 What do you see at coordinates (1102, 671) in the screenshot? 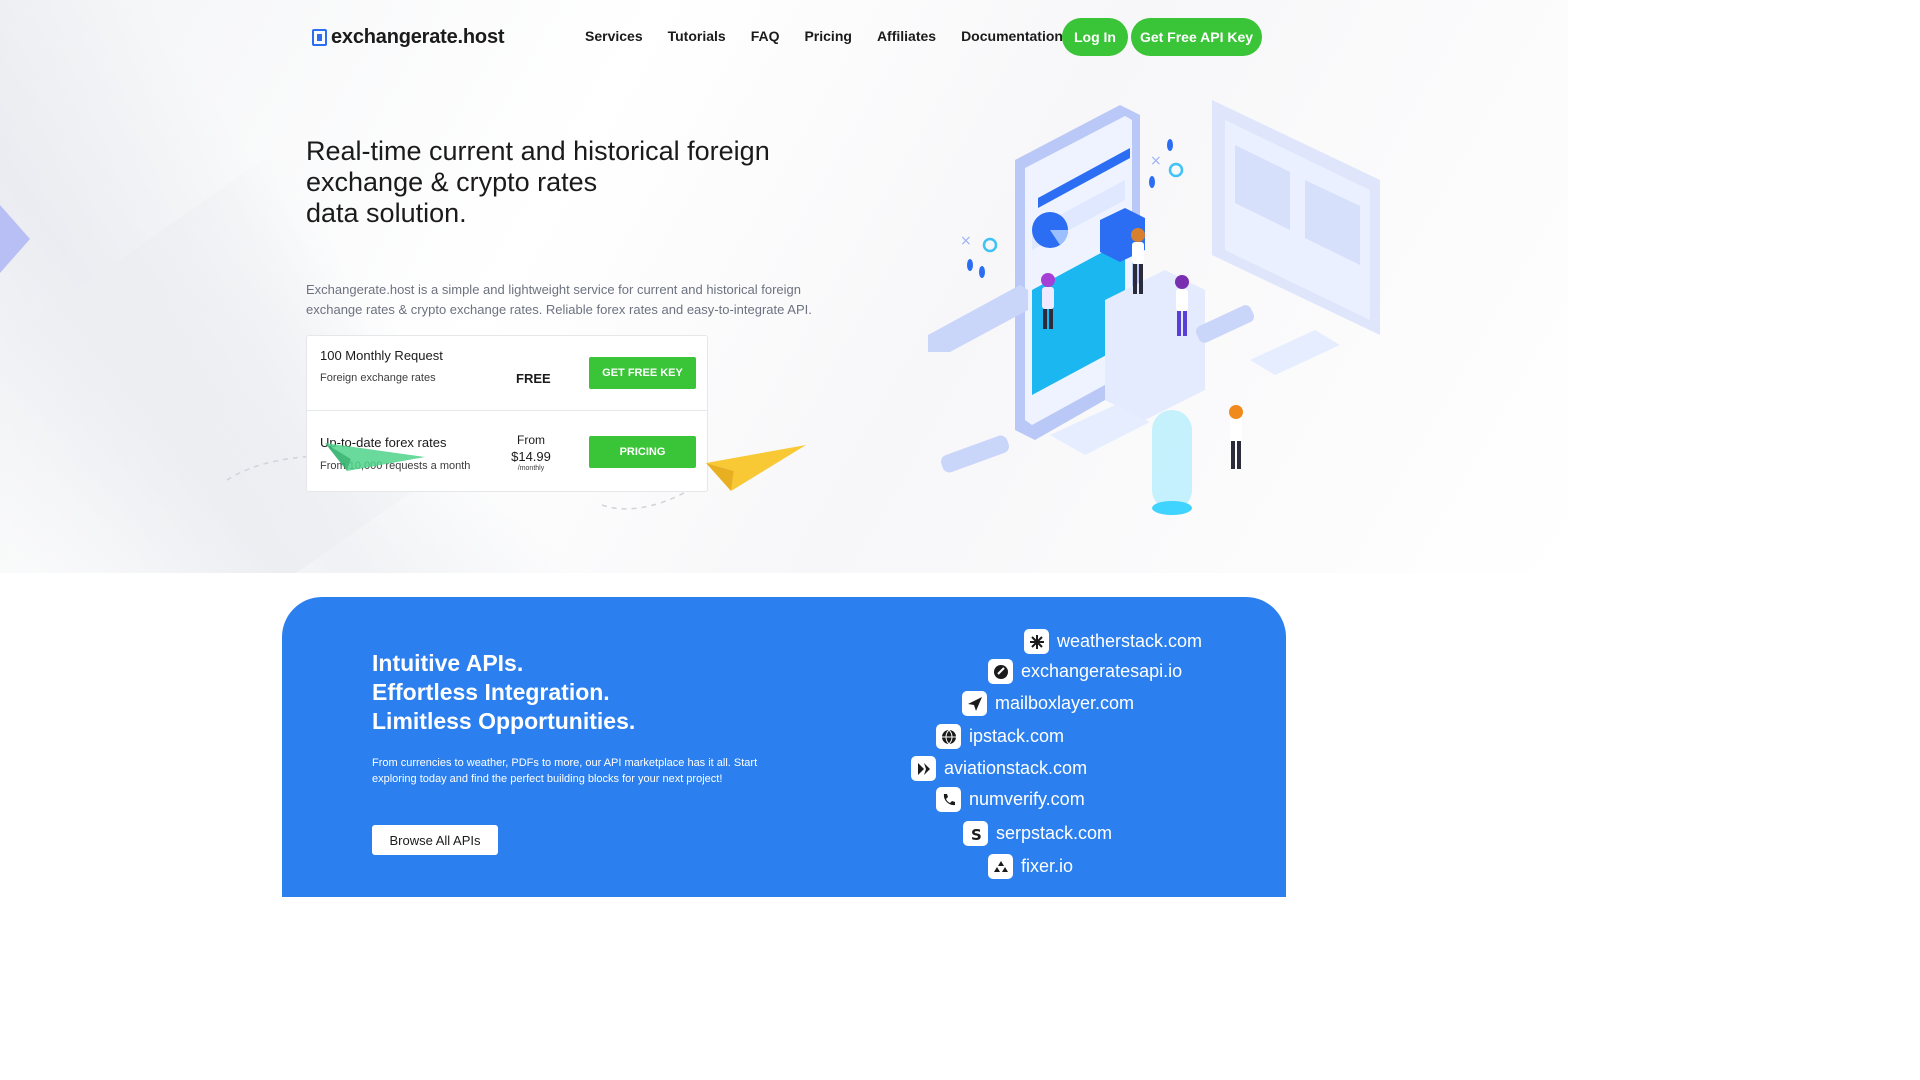
I see `api-name: exchangeratesapi.io` at bounding box center [1102, 671].